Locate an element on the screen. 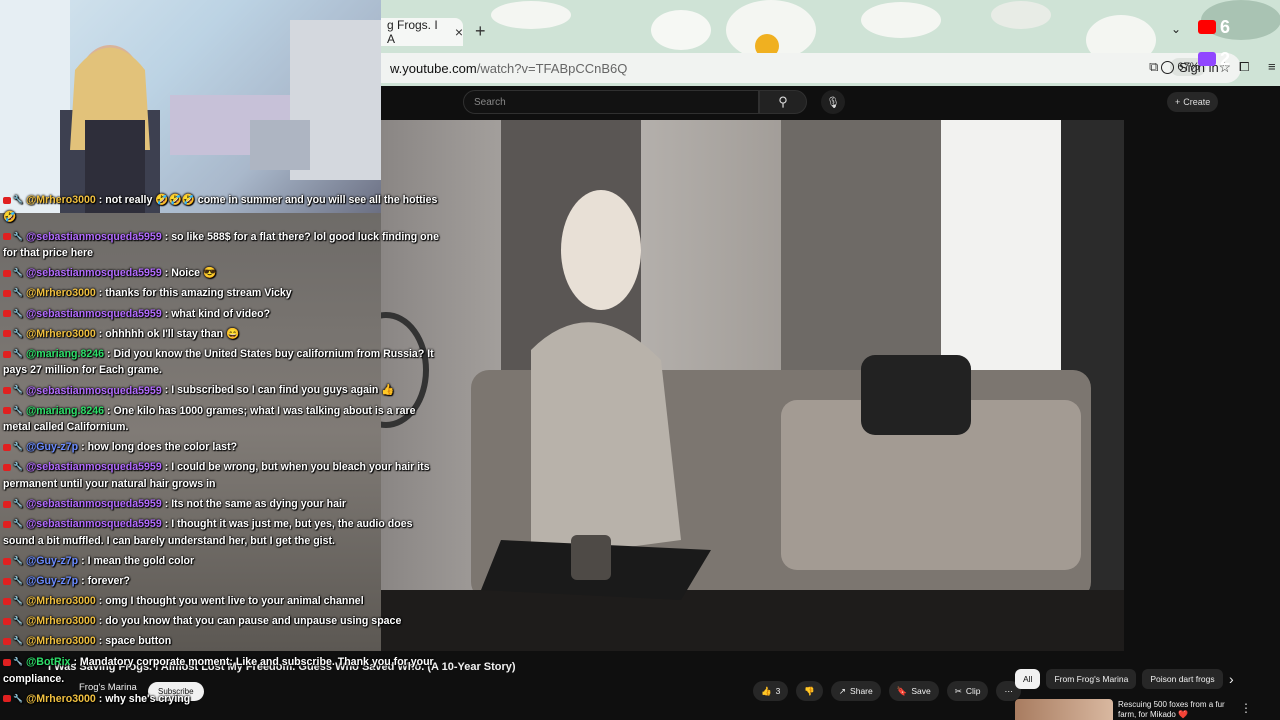  voice-search-button: 🎙 is located at coordinates (833, 102).